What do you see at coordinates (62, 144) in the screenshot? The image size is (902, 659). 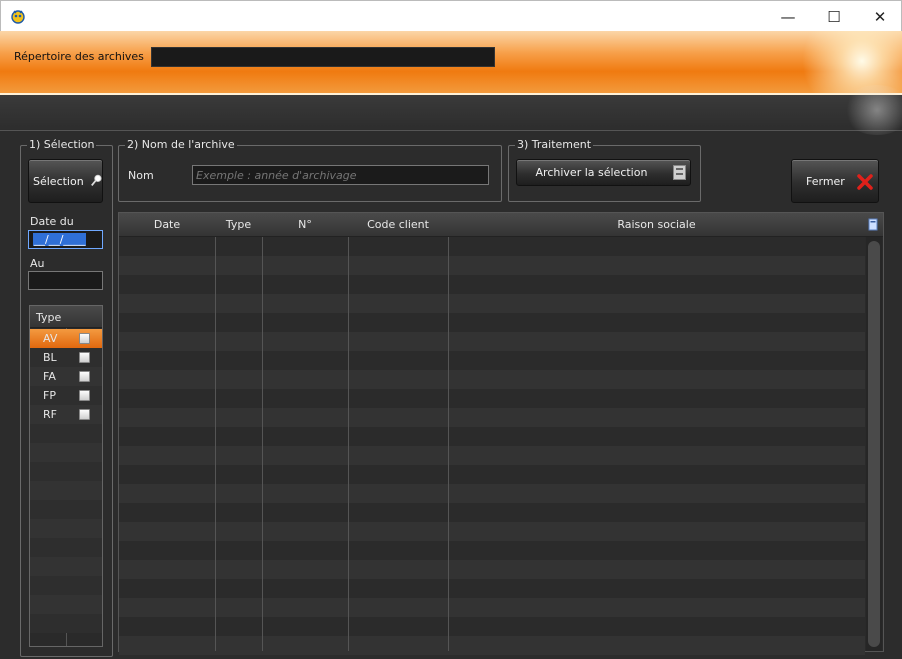 I see `selection-legend: 1) Sélection` at bounding box center [62, 144].